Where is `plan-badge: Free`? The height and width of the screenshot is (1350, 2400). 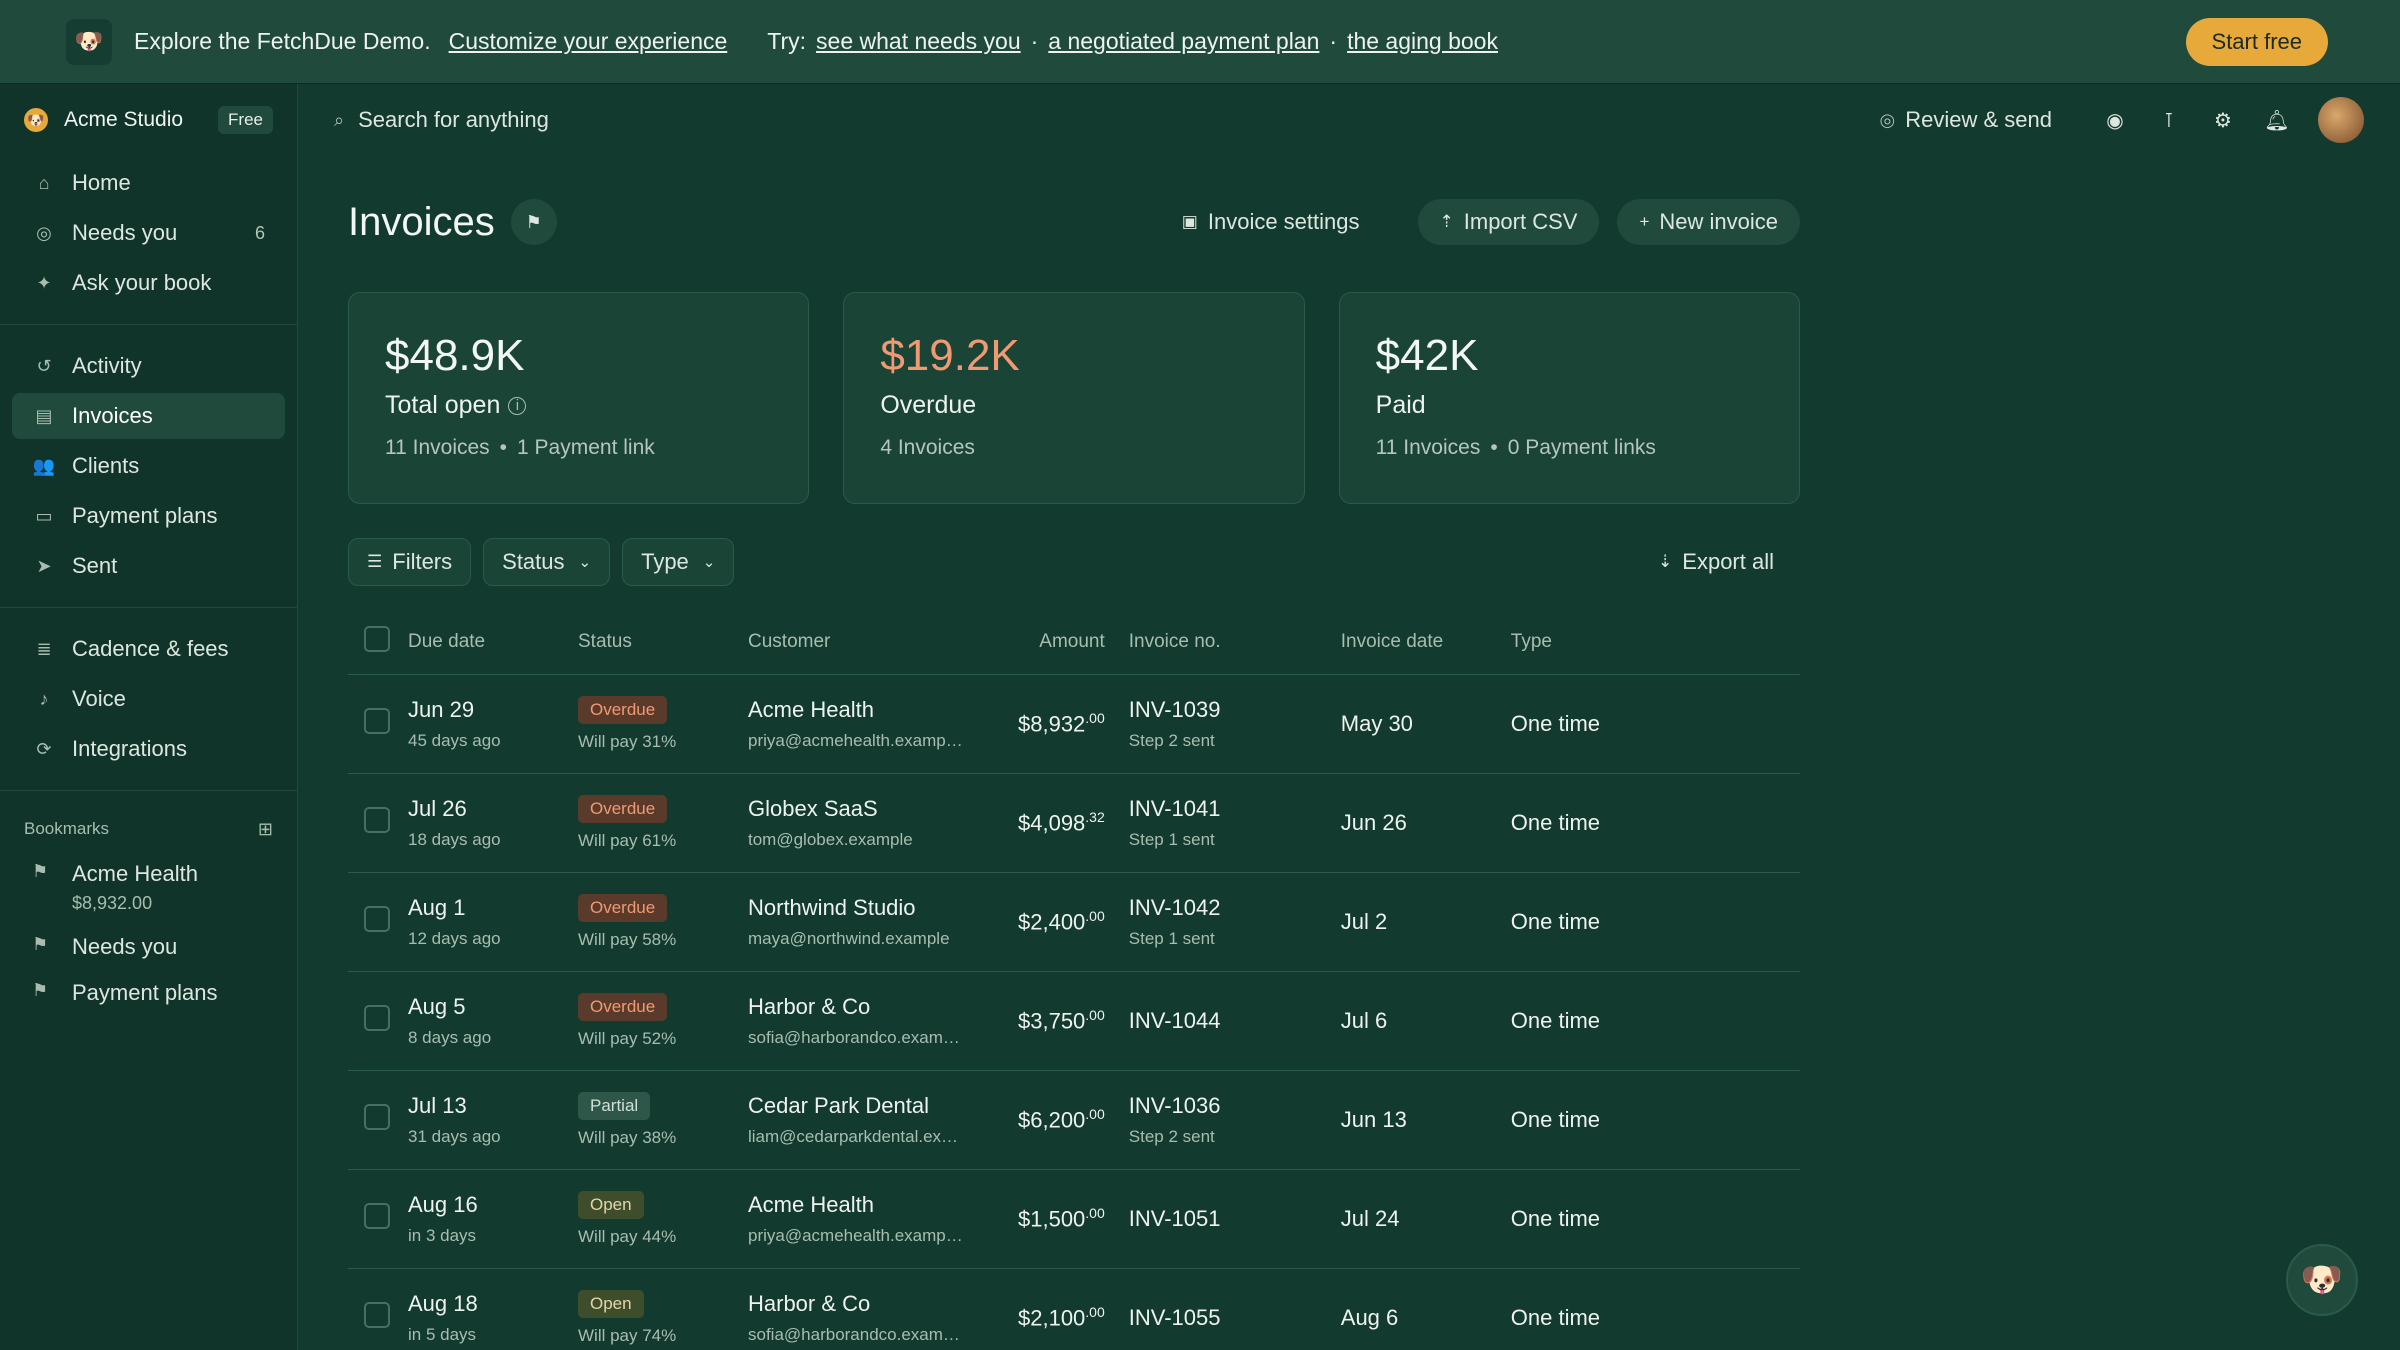 plan-badge: Free is located at coordinates (245, 120).